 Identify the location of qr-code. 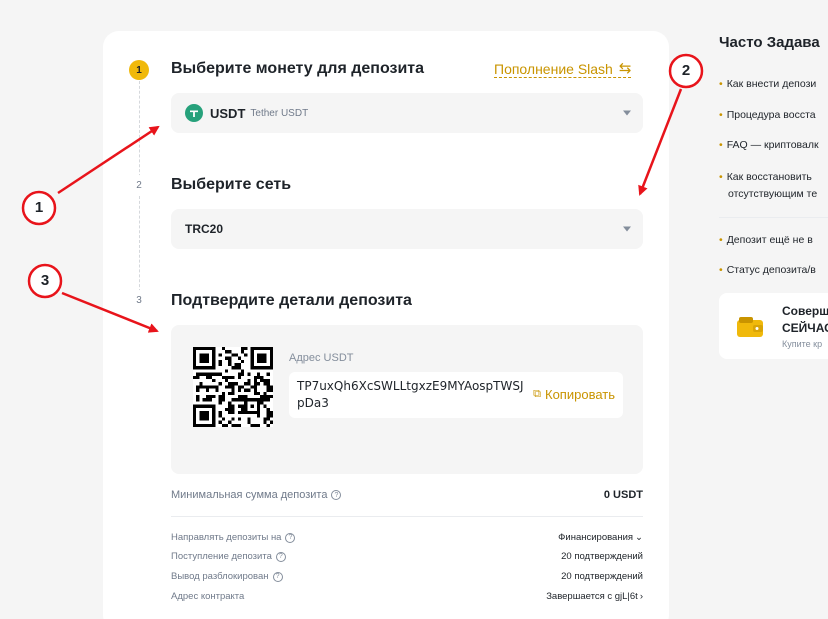
(233, 387).